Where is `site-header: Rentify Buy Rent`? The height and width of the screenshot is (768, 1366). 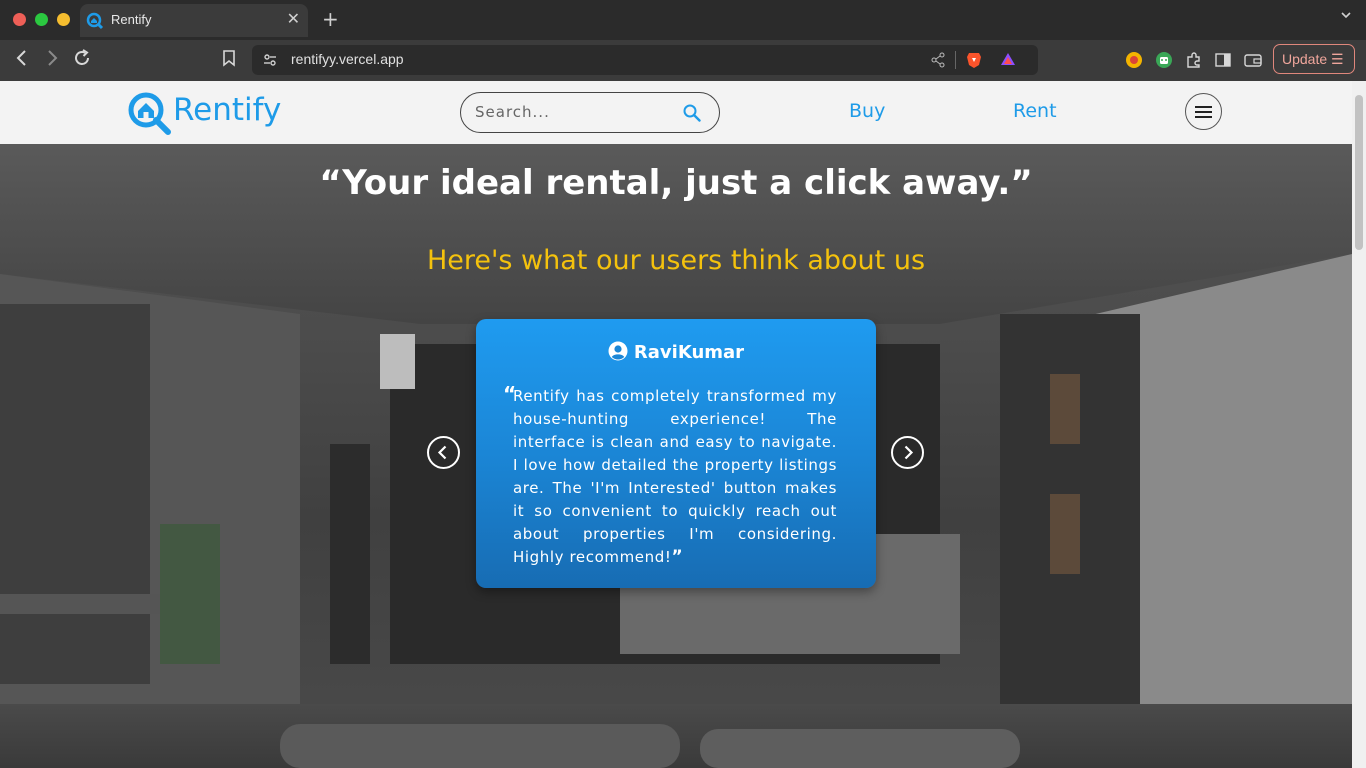
site-header: Rentify Buy Rent is located at coordinates (676, 112).